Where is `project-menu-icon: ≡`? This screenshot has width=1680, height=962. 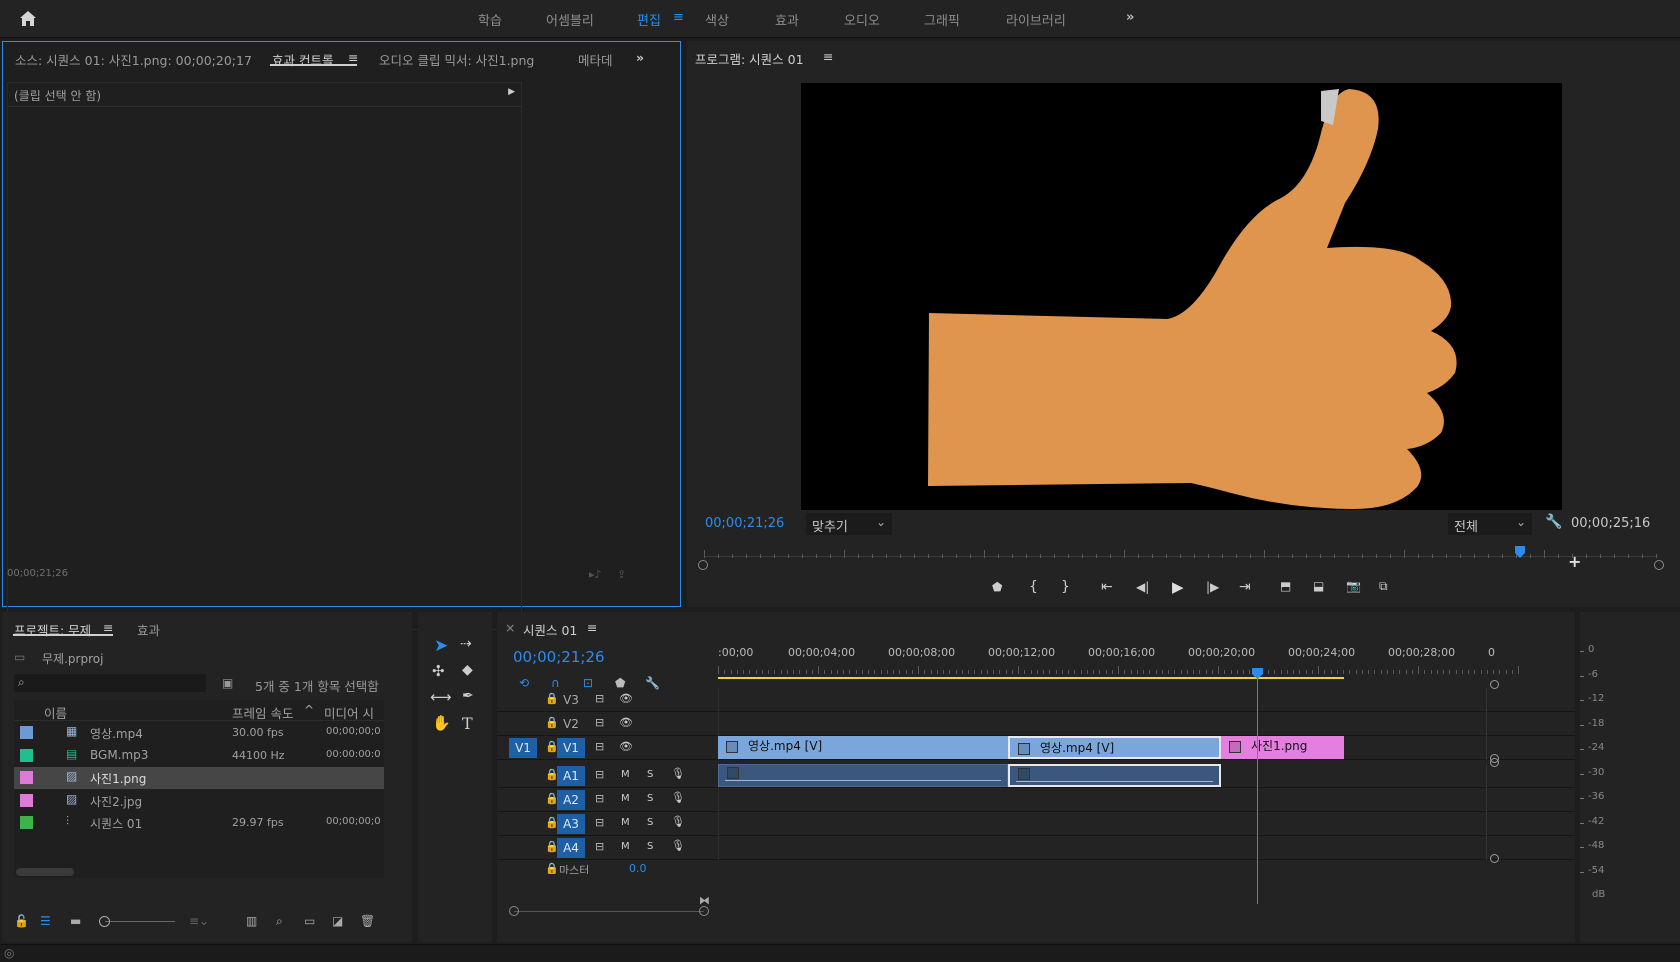
project-menu-icon: ≡ is located at coordinates (108, 627).